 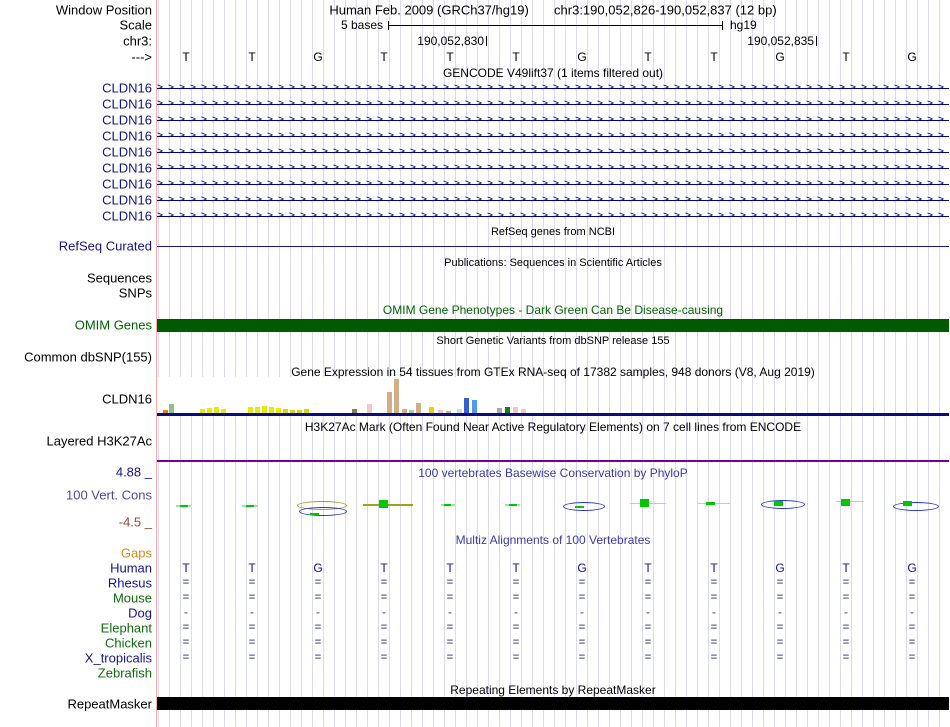 I want to click on scale-bases-text: 5 bases, so click(x=361, y=25).